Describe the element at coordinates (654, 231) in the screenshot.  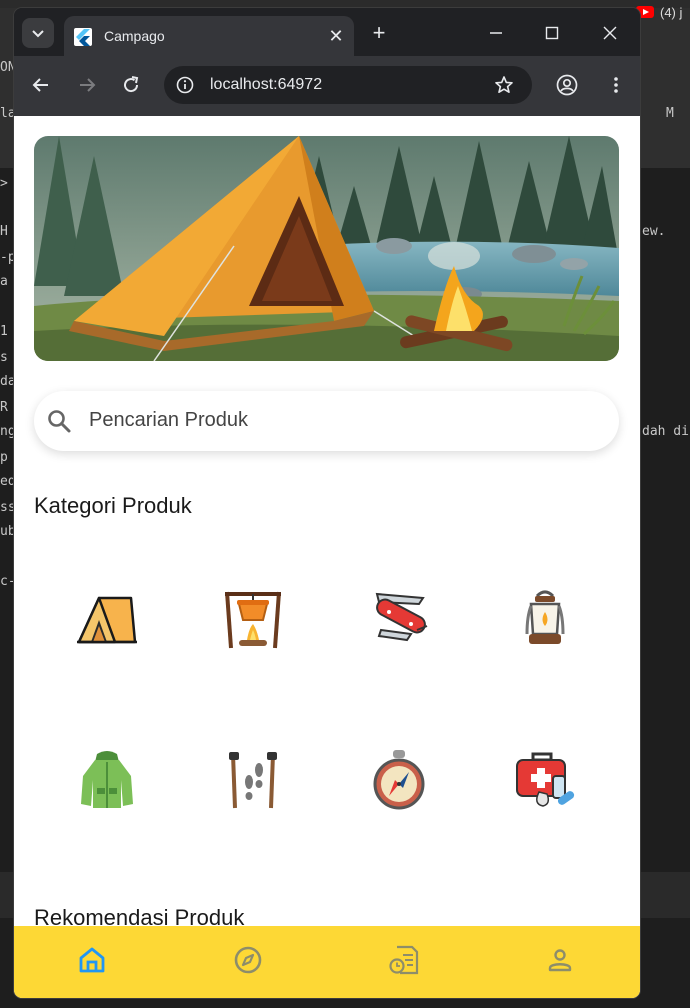
I see `background-text: ew.` at that location.